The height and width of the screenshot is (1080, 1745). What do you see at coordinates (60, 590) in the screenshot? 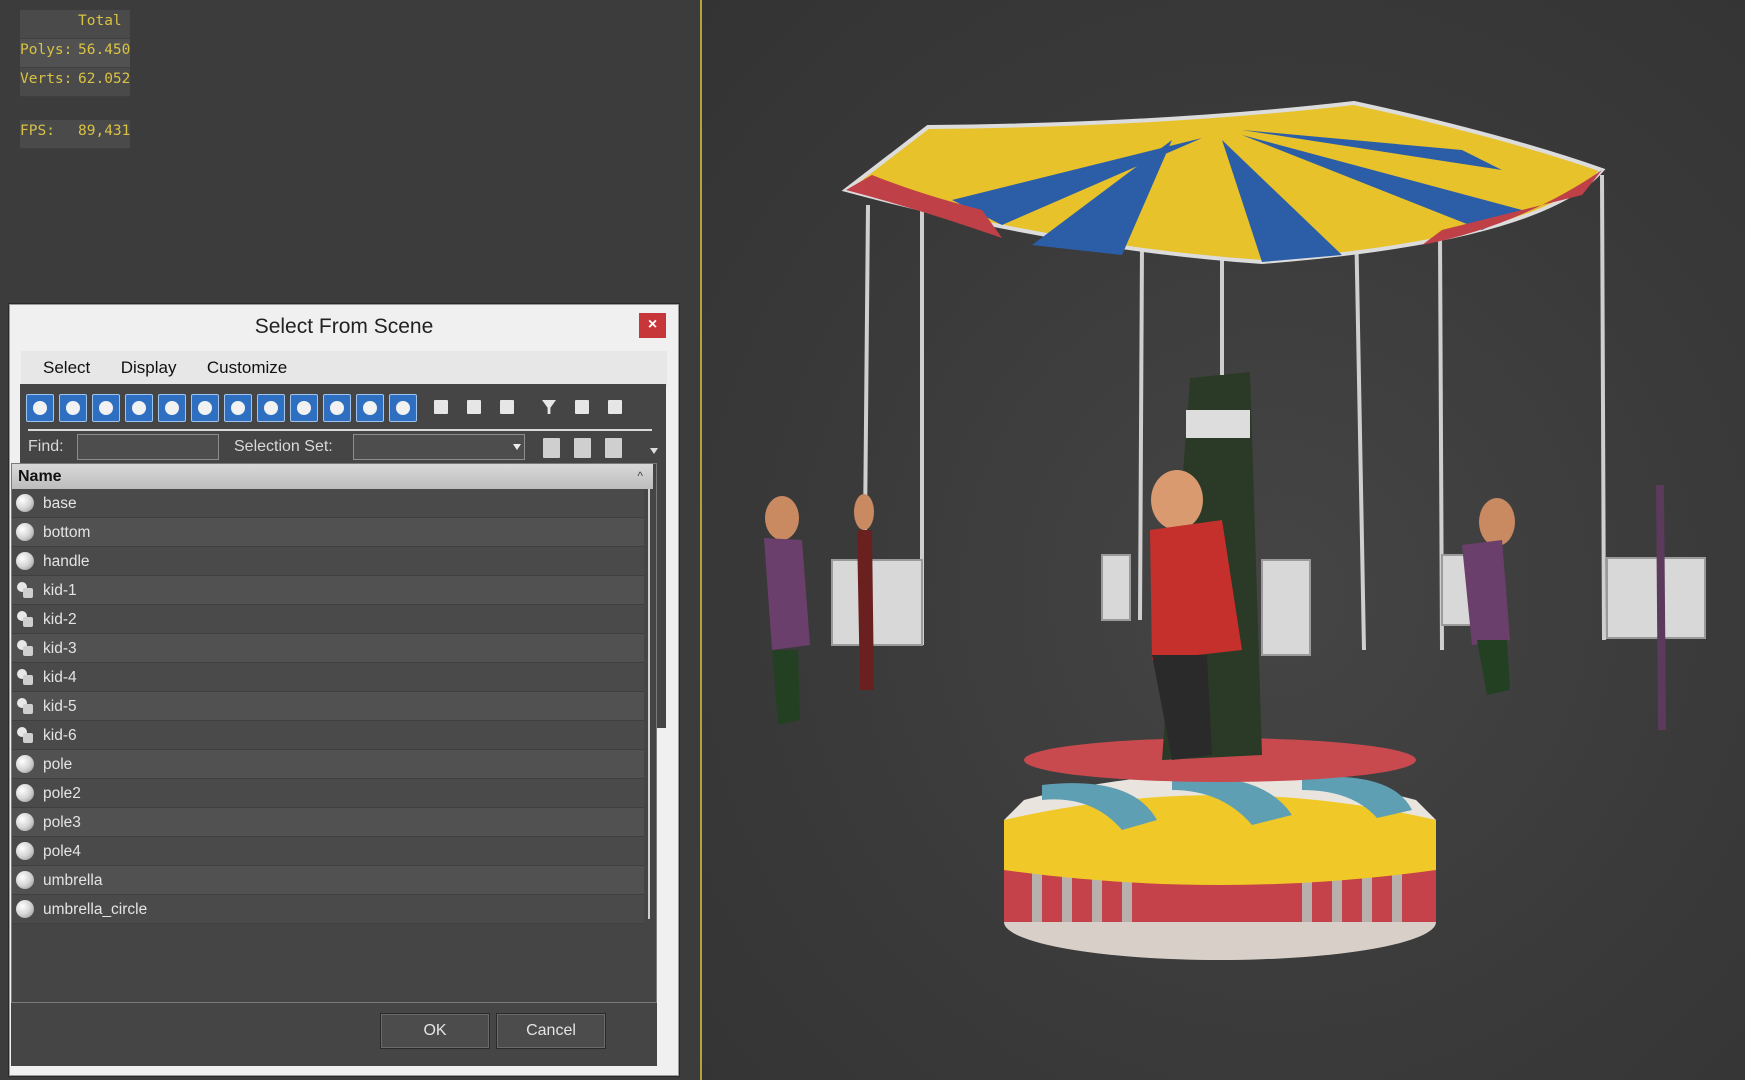
I see `object-name: kid-1` at bounding box center [60, 590].